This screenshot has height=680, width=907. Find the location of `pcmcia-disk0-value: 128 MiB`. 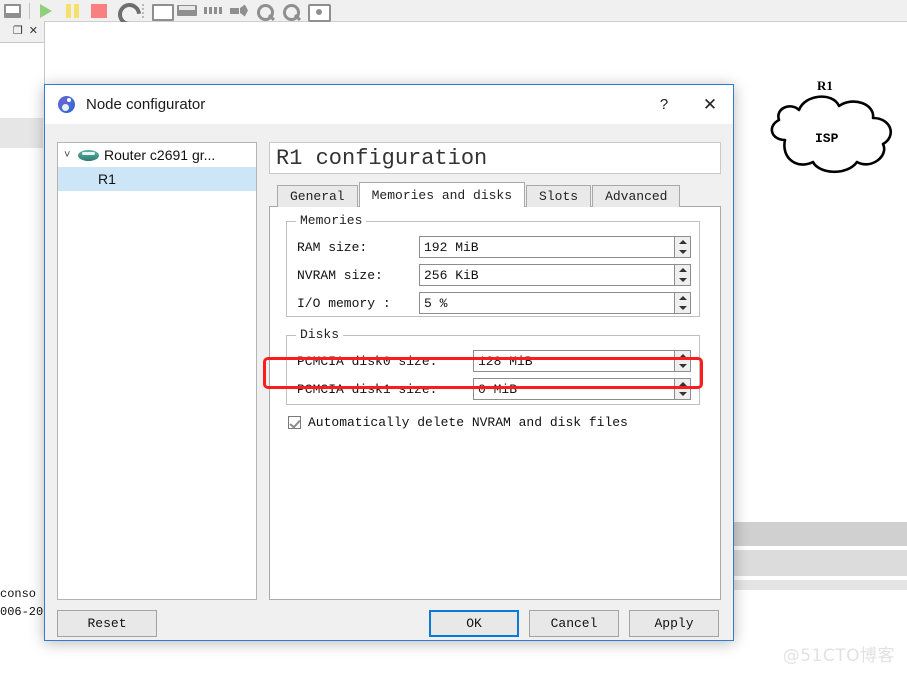

pcmcia-disk0-value: 128 MiB is located at coordinates (573, 361).